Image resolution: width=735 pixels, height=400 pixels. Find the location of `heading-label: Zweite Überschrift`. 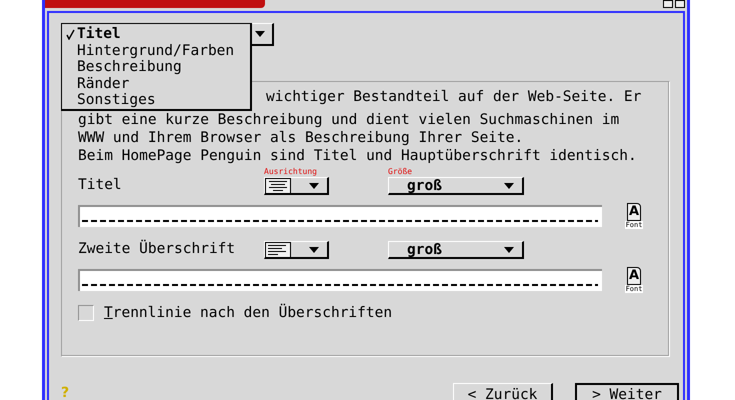

heading-label: Zweite Überschrift is located at coordinates (157, 250).